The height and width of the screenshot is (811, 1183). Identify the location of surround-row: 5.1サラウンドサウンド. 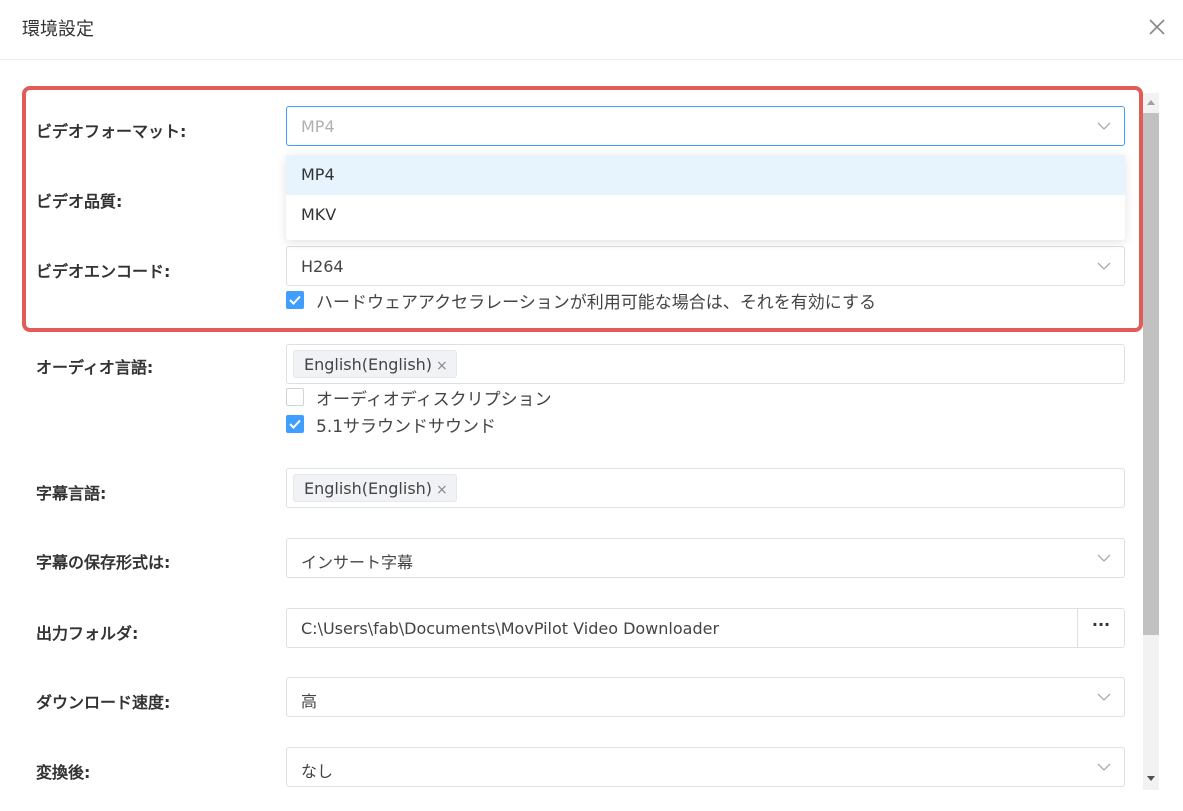
(391, 425).